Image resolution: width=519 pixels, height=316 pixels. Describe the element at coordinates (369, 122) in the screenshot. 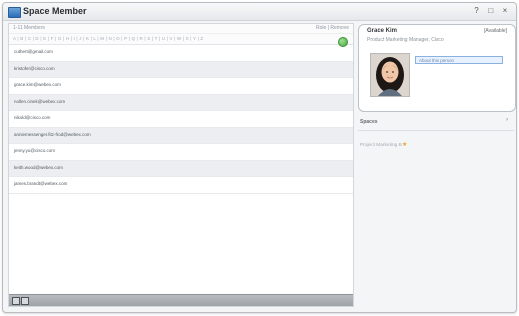

I see `spaces-label: Spaces` at that location.